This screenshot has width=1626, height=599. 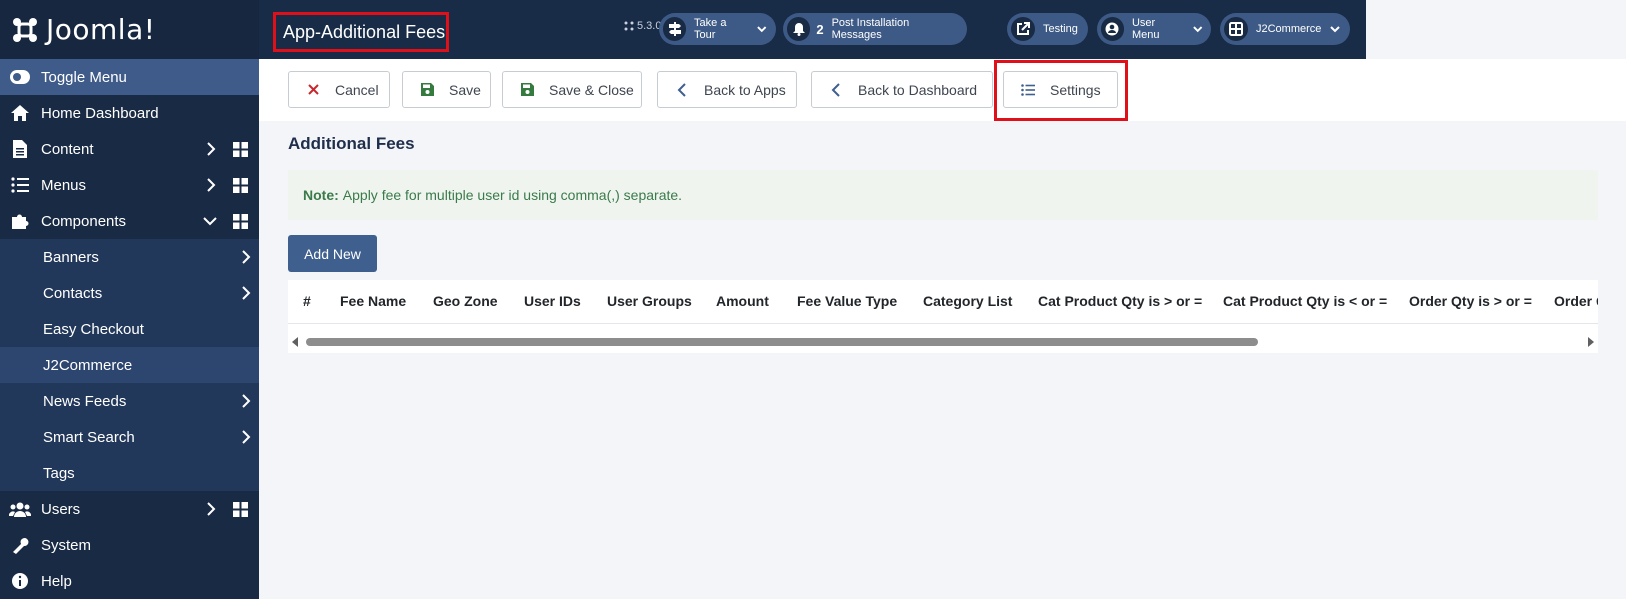 I want to click on column-header: Amount, so click(x=742, y=301).